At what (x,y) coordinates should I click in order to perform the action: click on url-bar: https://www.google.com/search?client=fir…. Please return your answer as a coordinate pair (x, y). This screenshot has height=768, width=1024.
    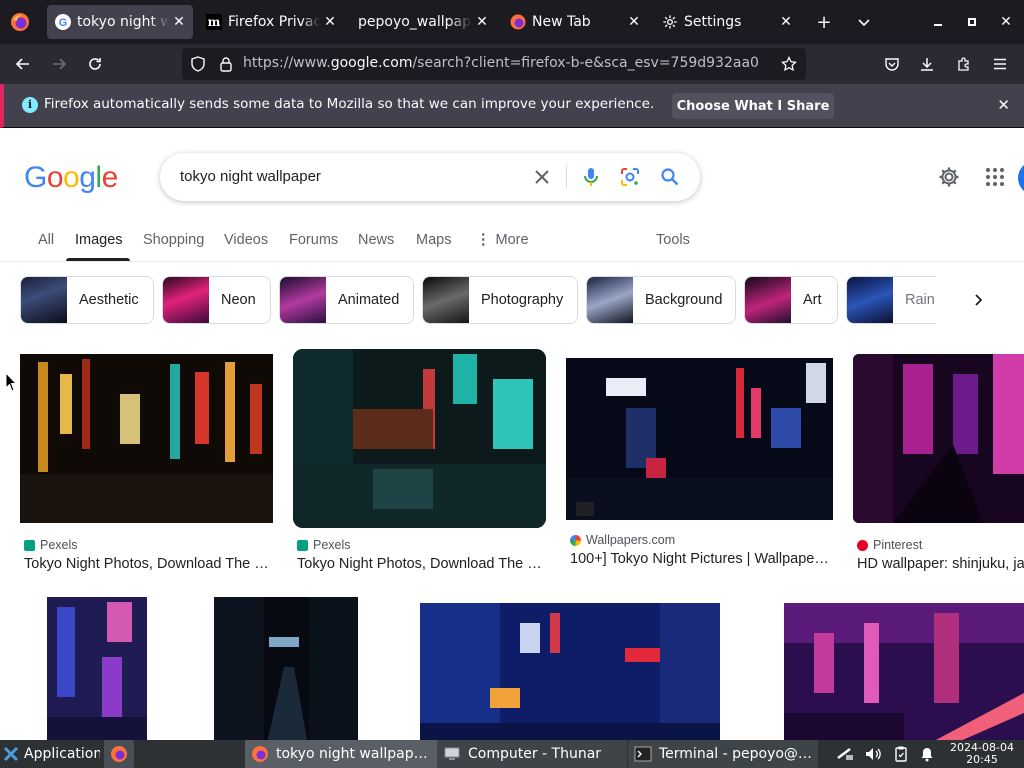
    Looking at the image, I should click on (494, 64).